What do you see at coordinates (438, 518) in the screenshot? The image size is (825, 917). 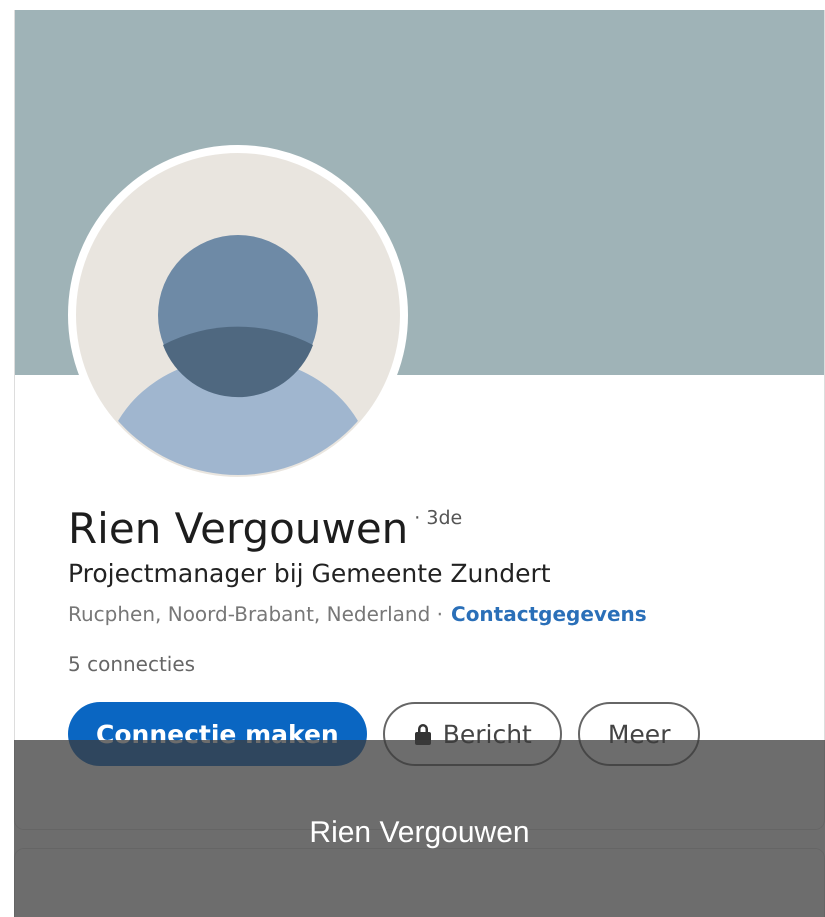 I see `connection-degree: · 3de` at bounding box center [438, 518].